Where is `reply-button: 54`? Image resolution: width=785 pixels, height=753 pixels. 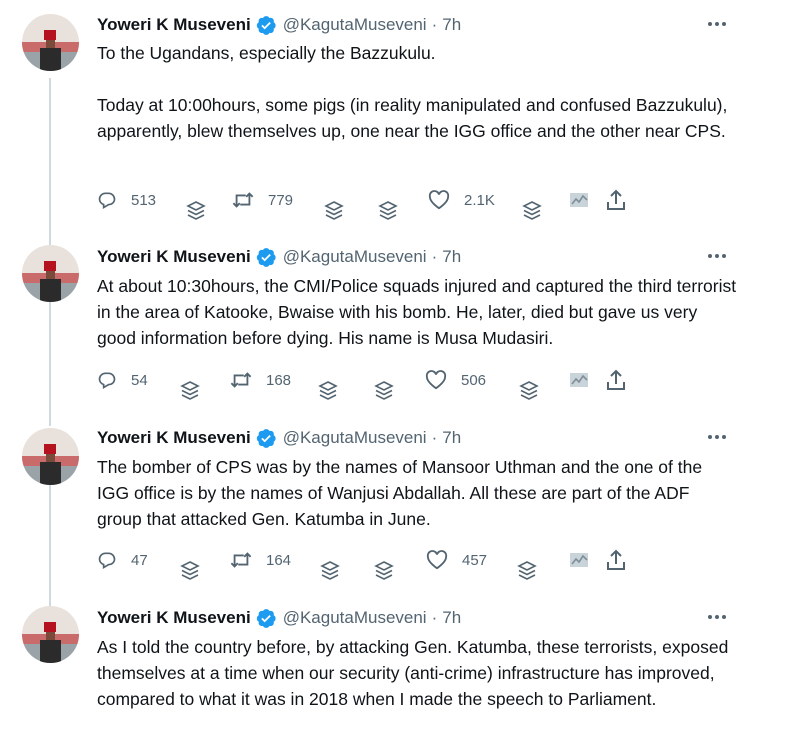
reply-button: 54 is located at coordinates (122, 380).